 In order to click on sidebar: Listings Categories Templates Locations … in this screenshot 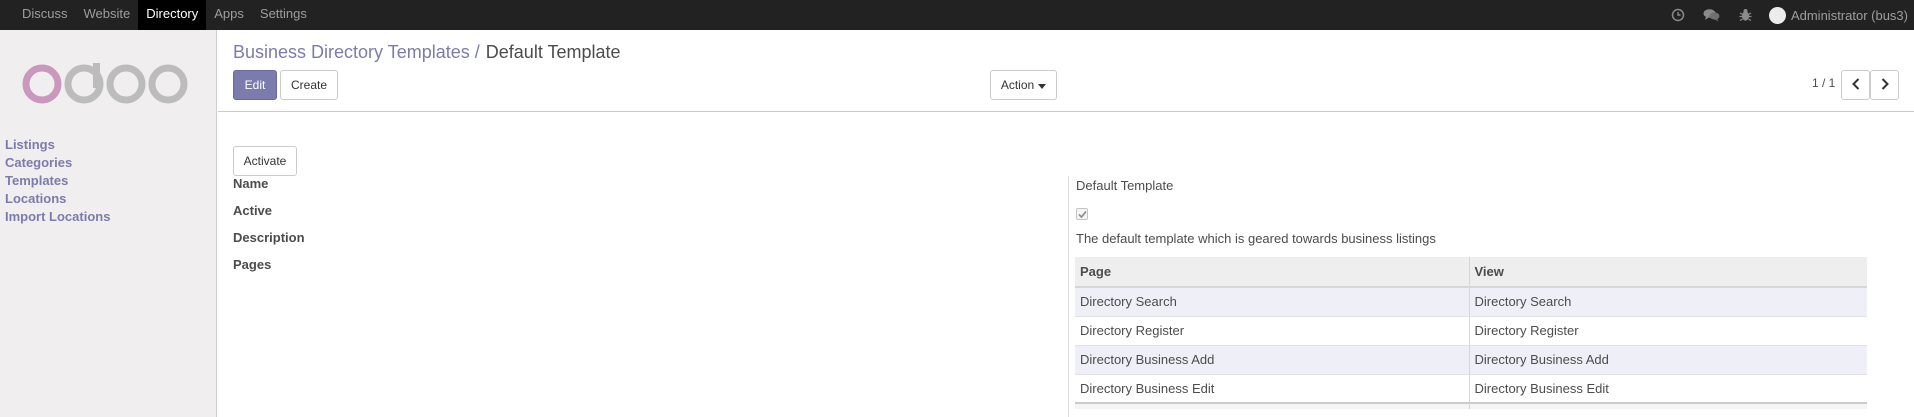, I will do `click(108, 223)`.